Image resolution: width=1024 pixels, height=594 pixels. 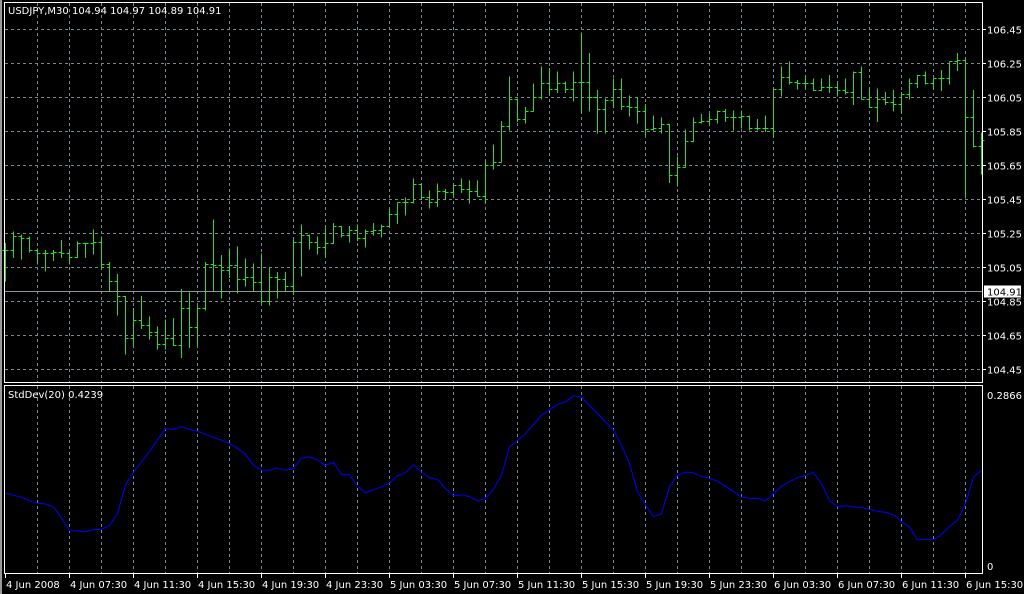 I want to click on time-tick-label: 6 Jun 03:30, so click(x=802, y=585).